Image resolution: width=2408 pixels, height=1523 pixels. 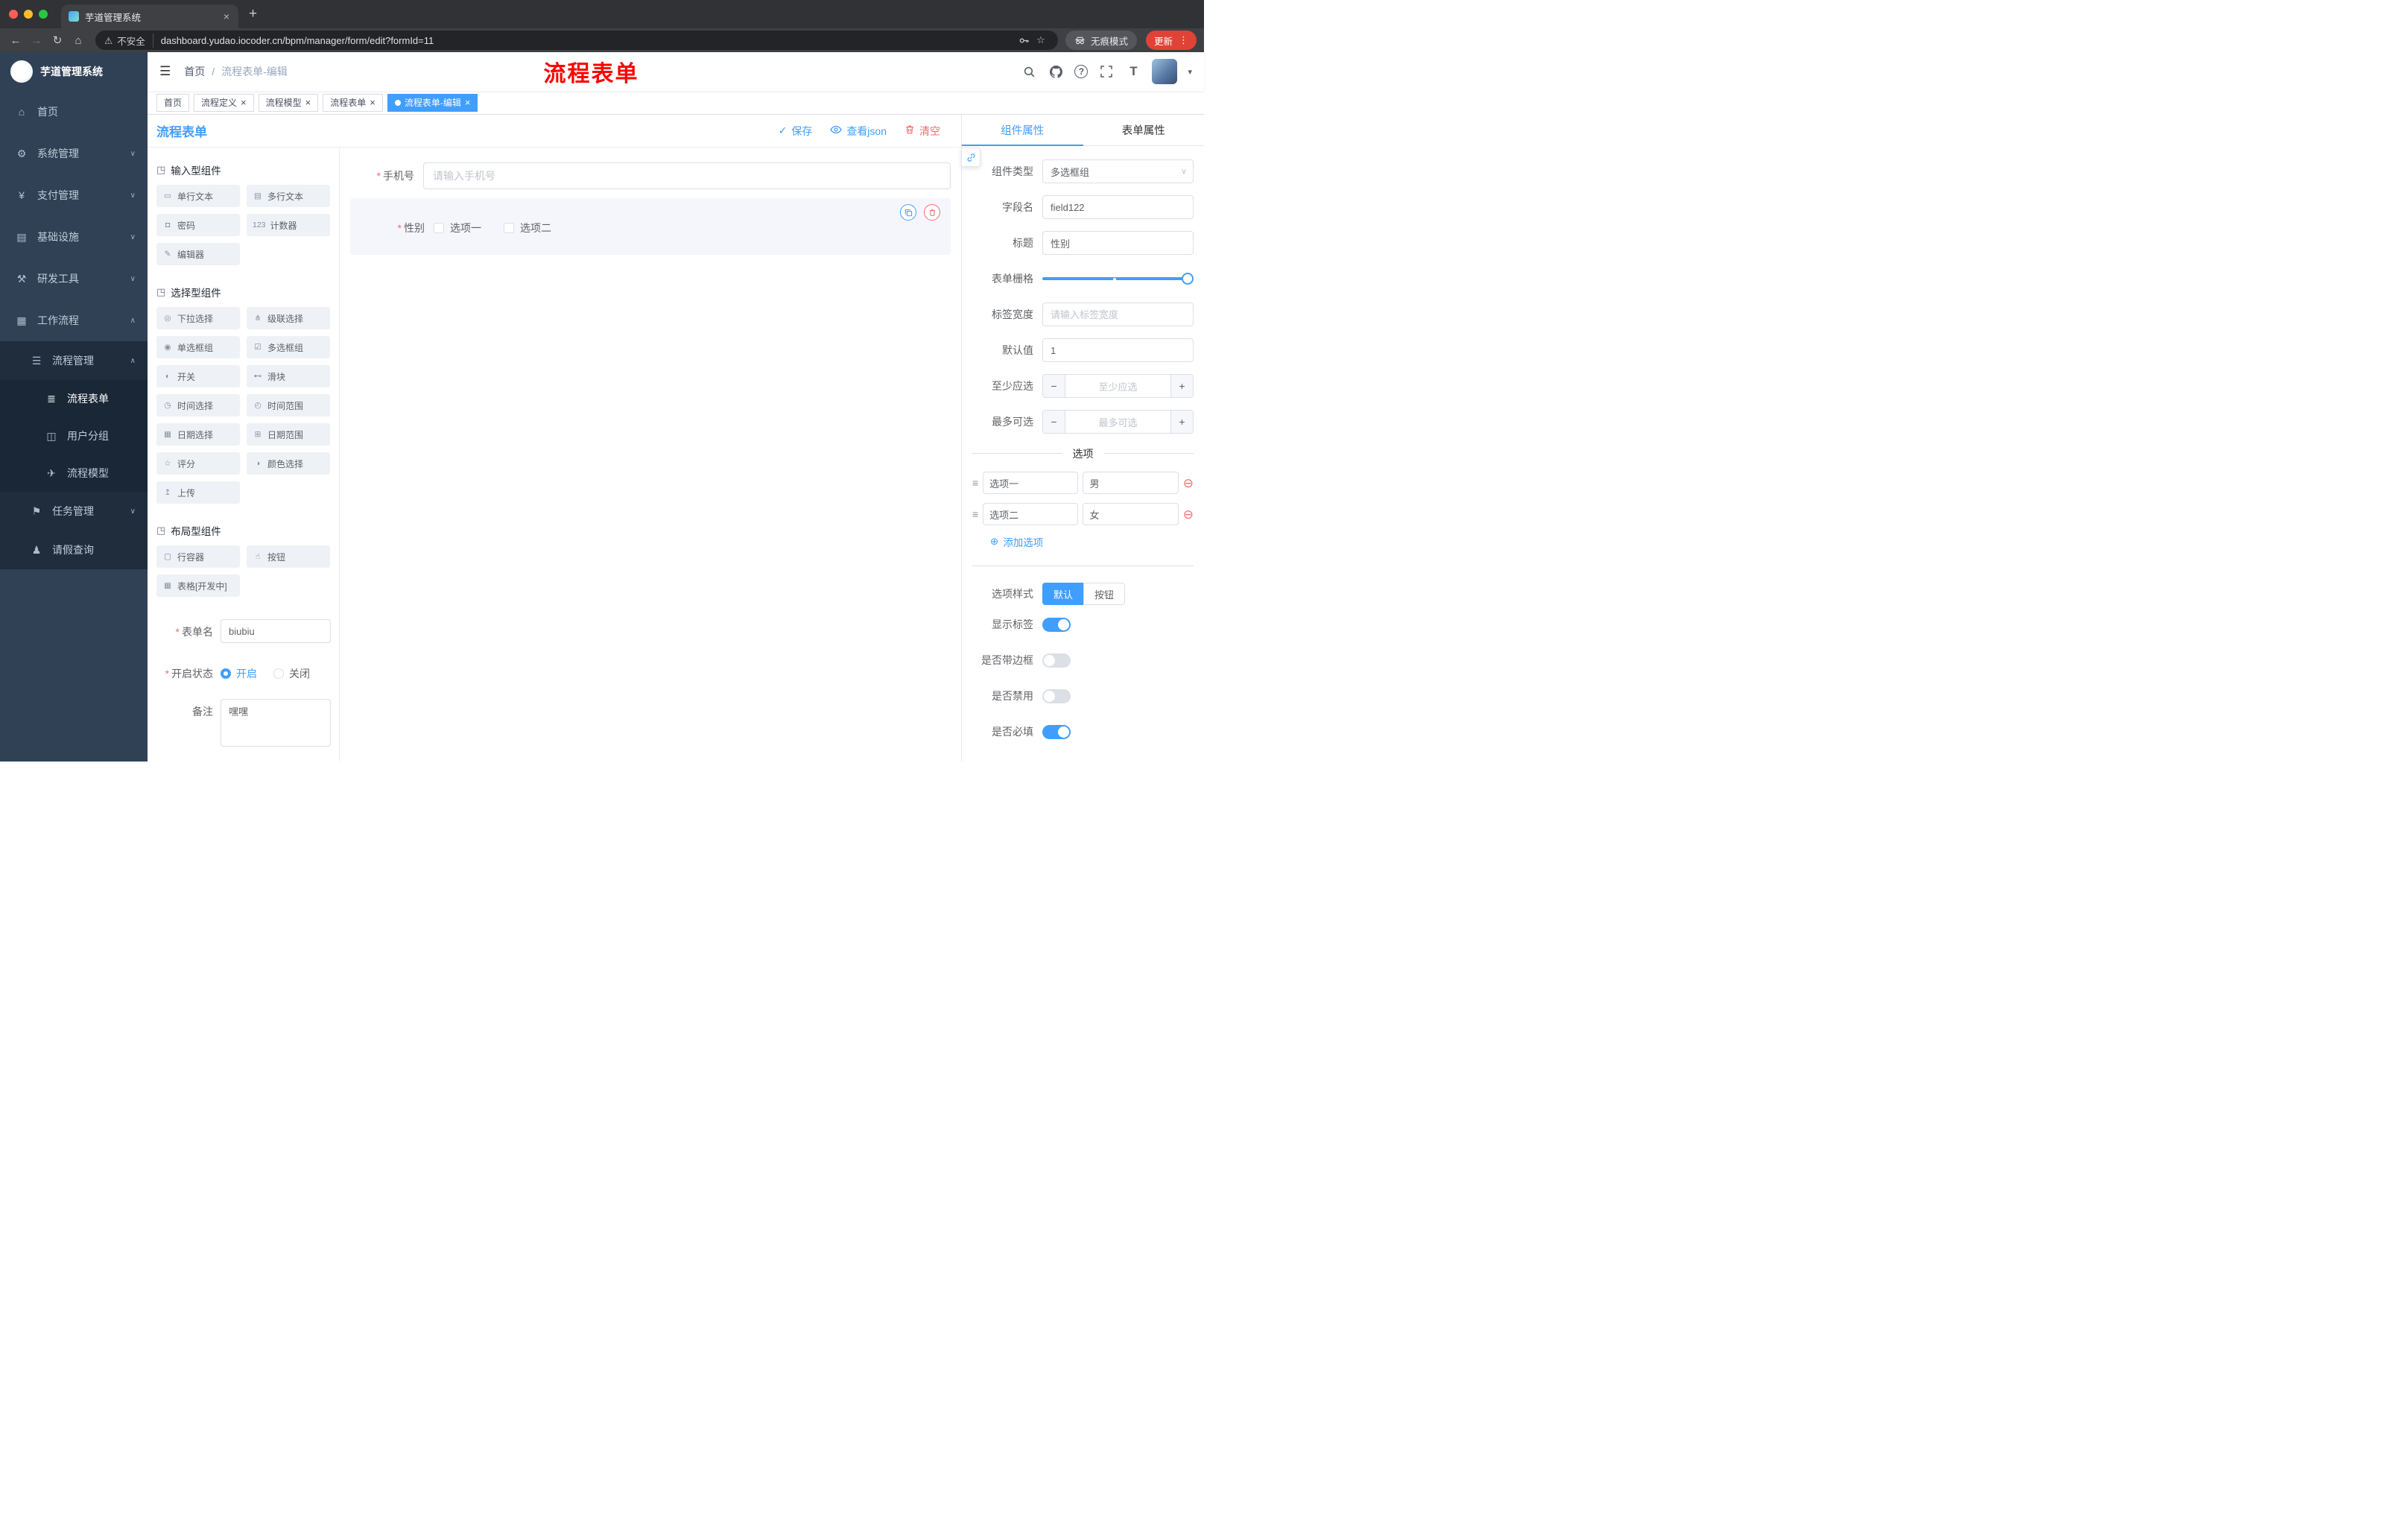 I want to click on help-icon: ?, so click(x=1081, y=71).